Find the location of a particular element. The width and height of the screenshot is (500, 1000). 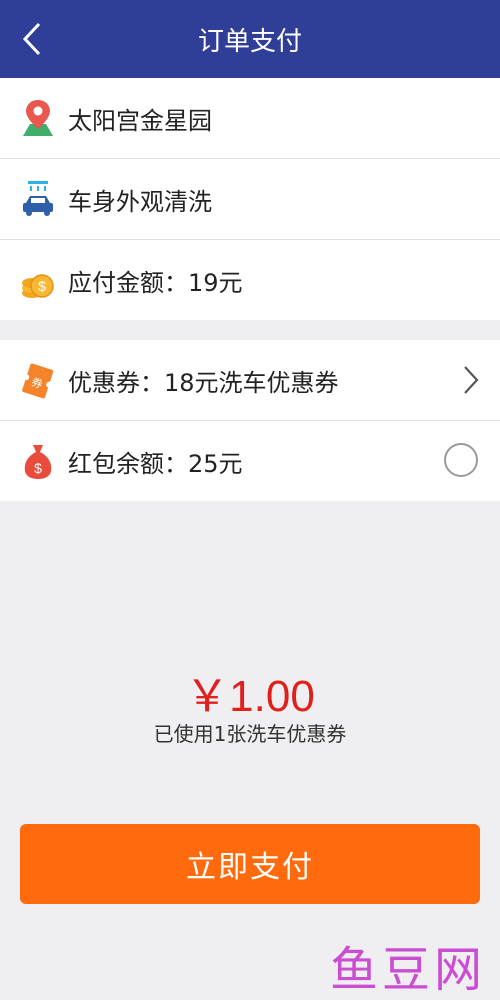

amount-due-row: $ 应付金额：19元 is located at coordinates (250, 280).